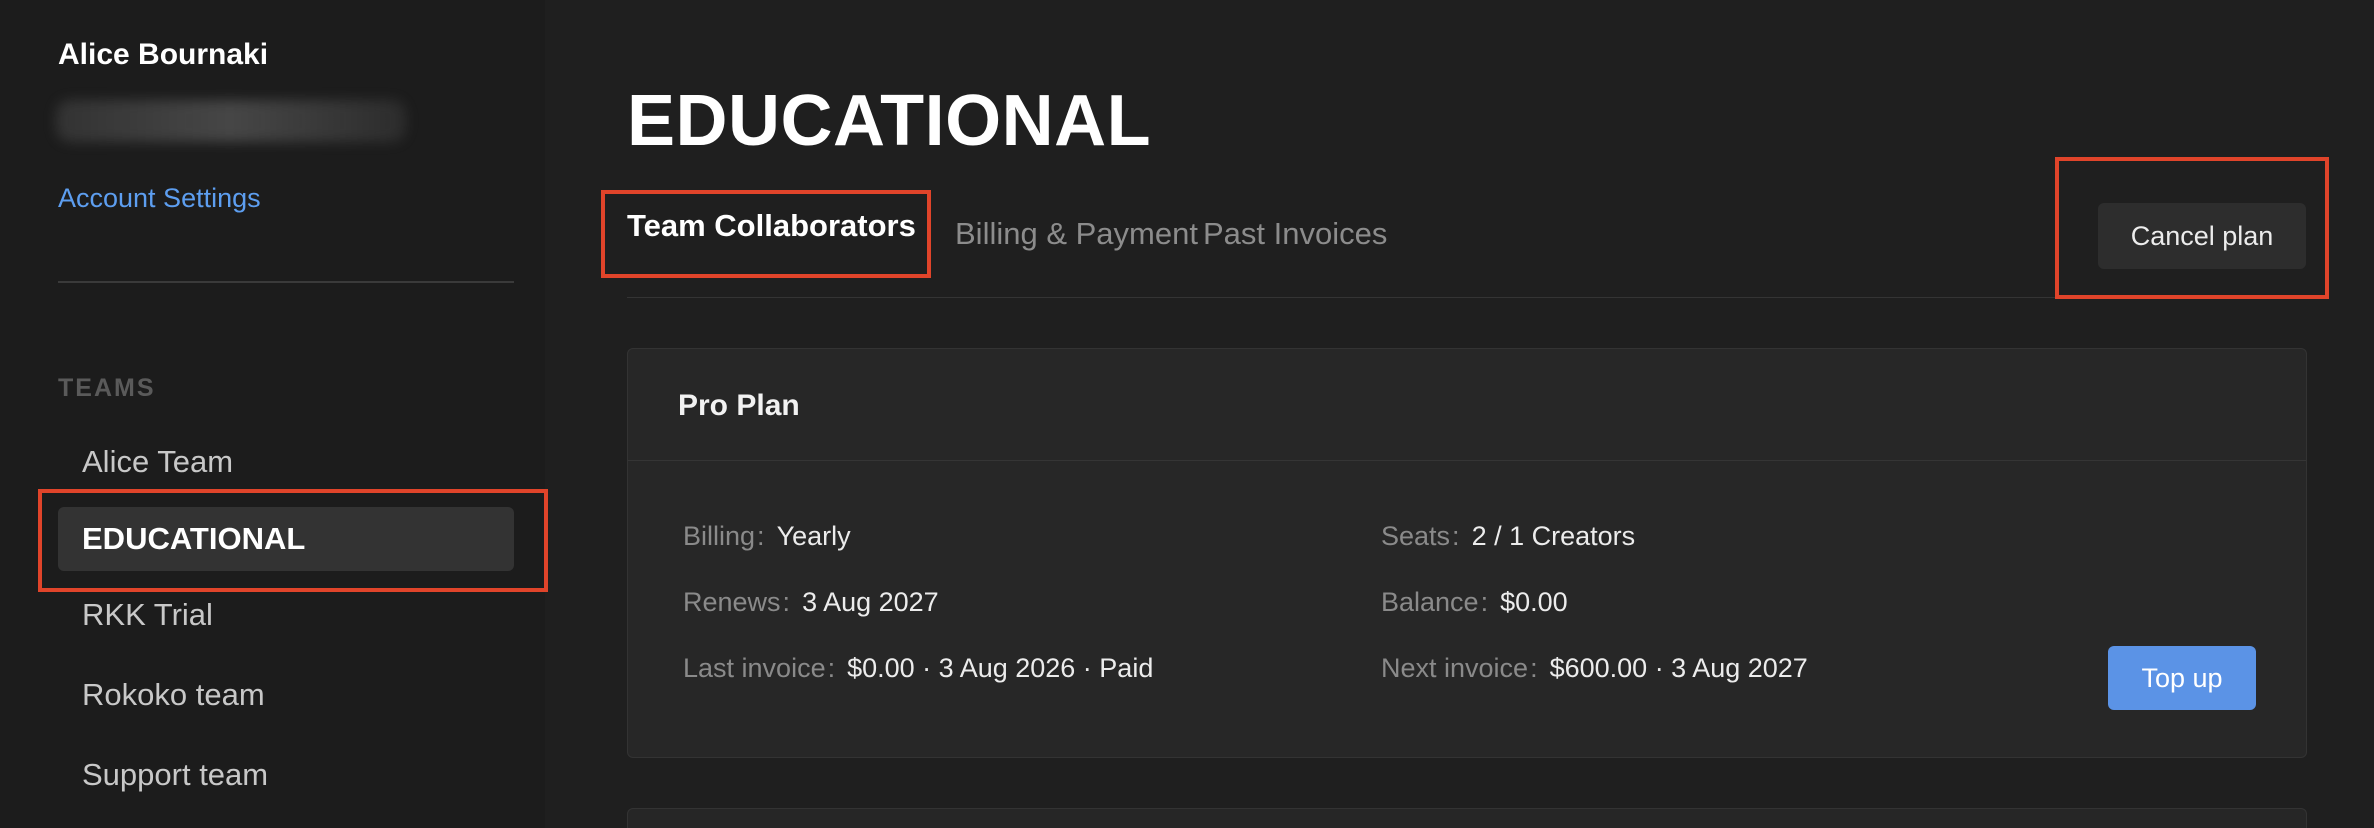  Describe the element at coordinates (771, 226) in the screenshot. I see `tab-team-collaborators: Team Collaborators` at that location.